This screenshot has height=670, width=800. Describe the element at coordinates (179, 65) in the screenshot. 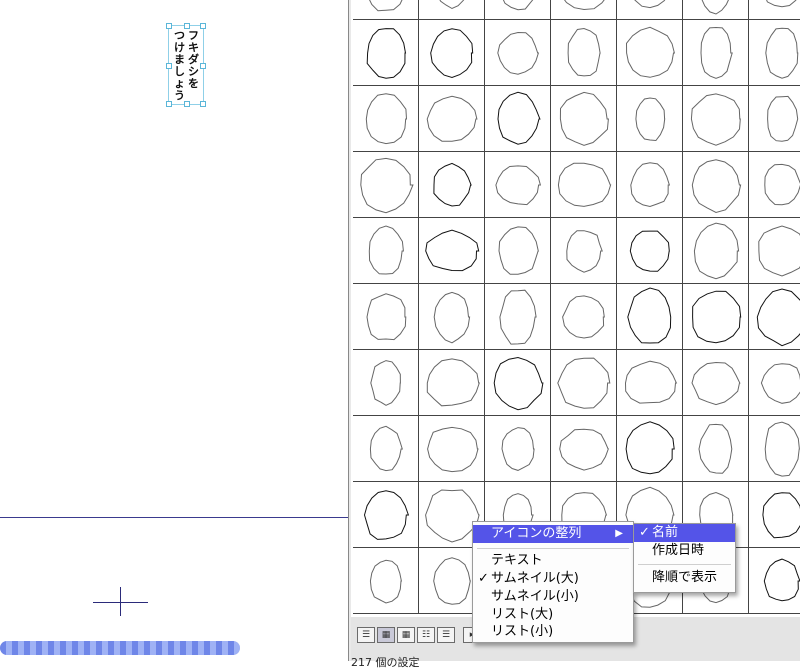

I see `balloon-text-column-2: つけましょう` at that location.